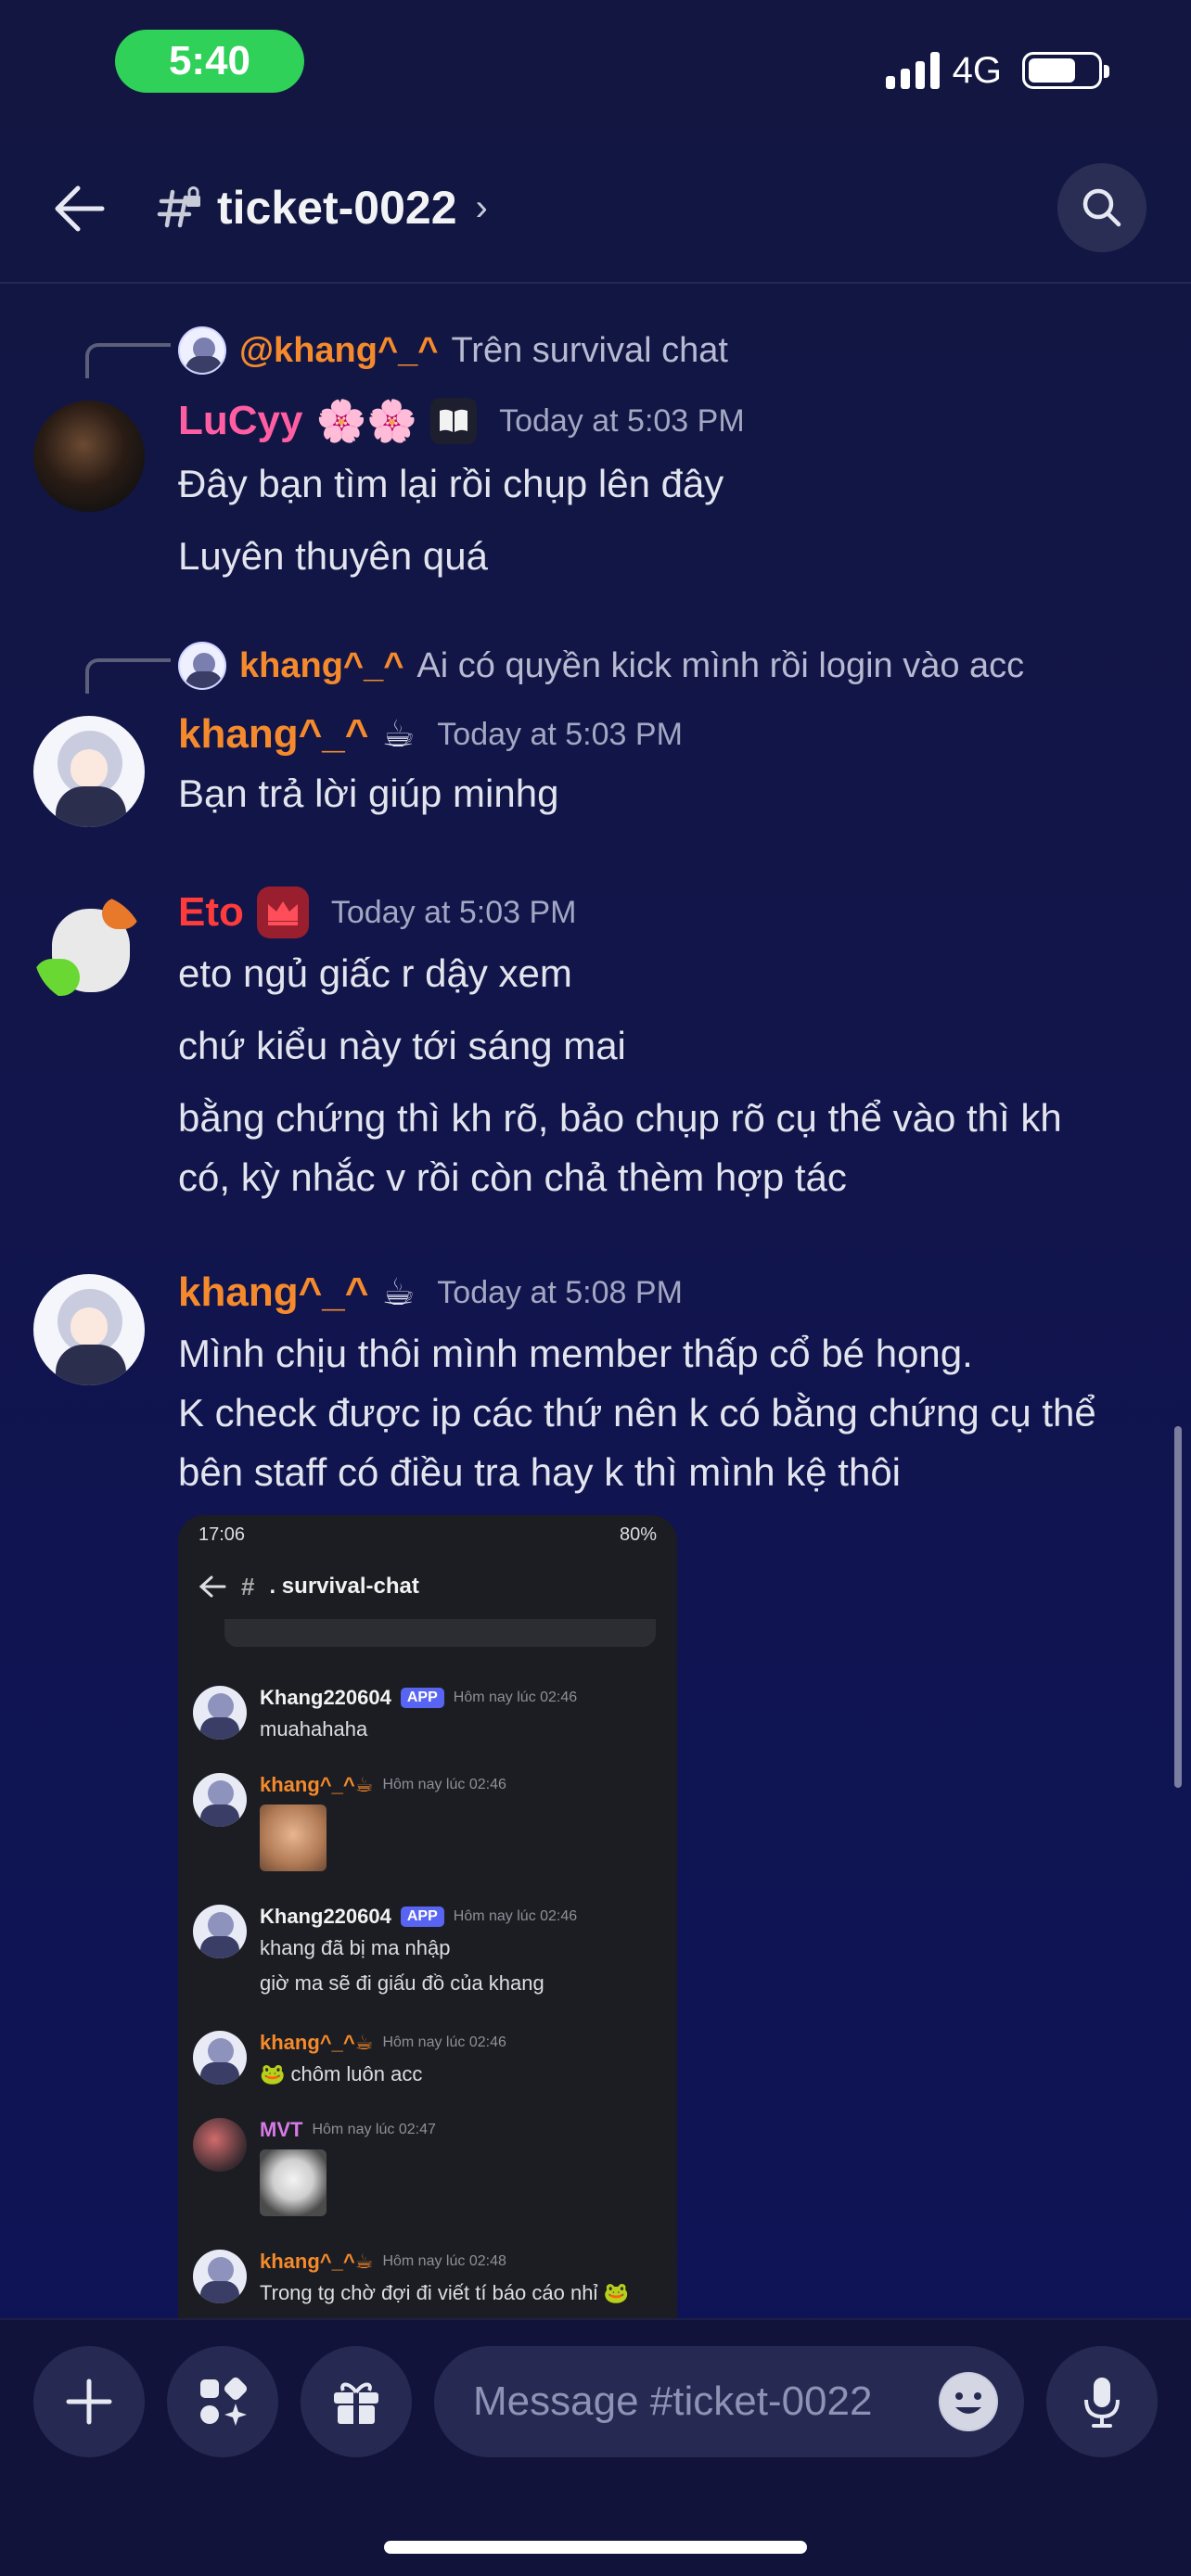 This screenshot has width=1191, height=2576. I want to click on message-text: eto ngủ giấc r dậy xem, so click(375, 973).